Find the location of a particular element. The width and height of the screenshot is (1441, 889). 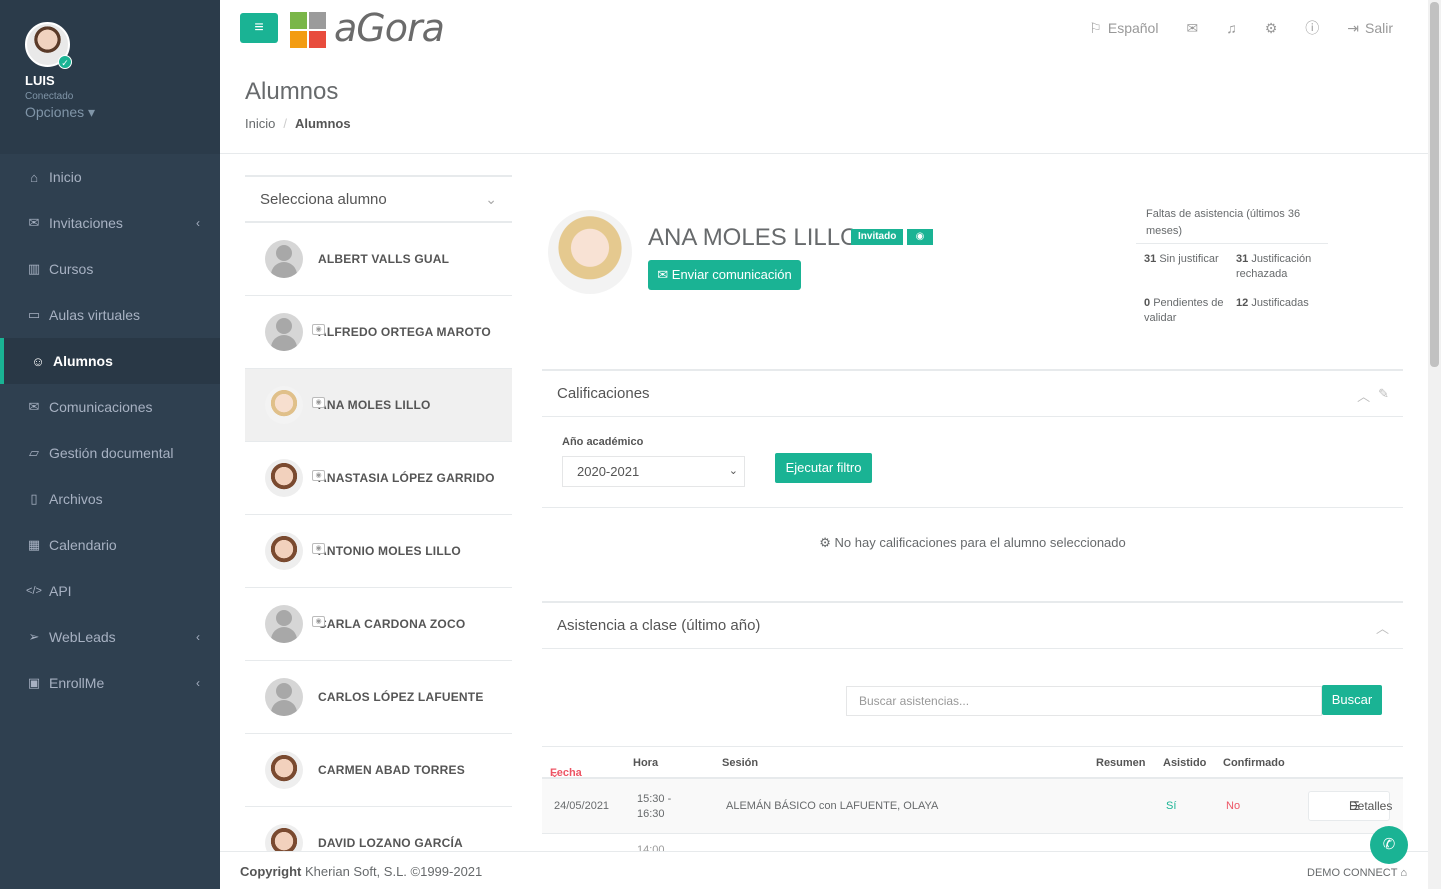

users-icon: ☺ is located at coordinates (38, 361).